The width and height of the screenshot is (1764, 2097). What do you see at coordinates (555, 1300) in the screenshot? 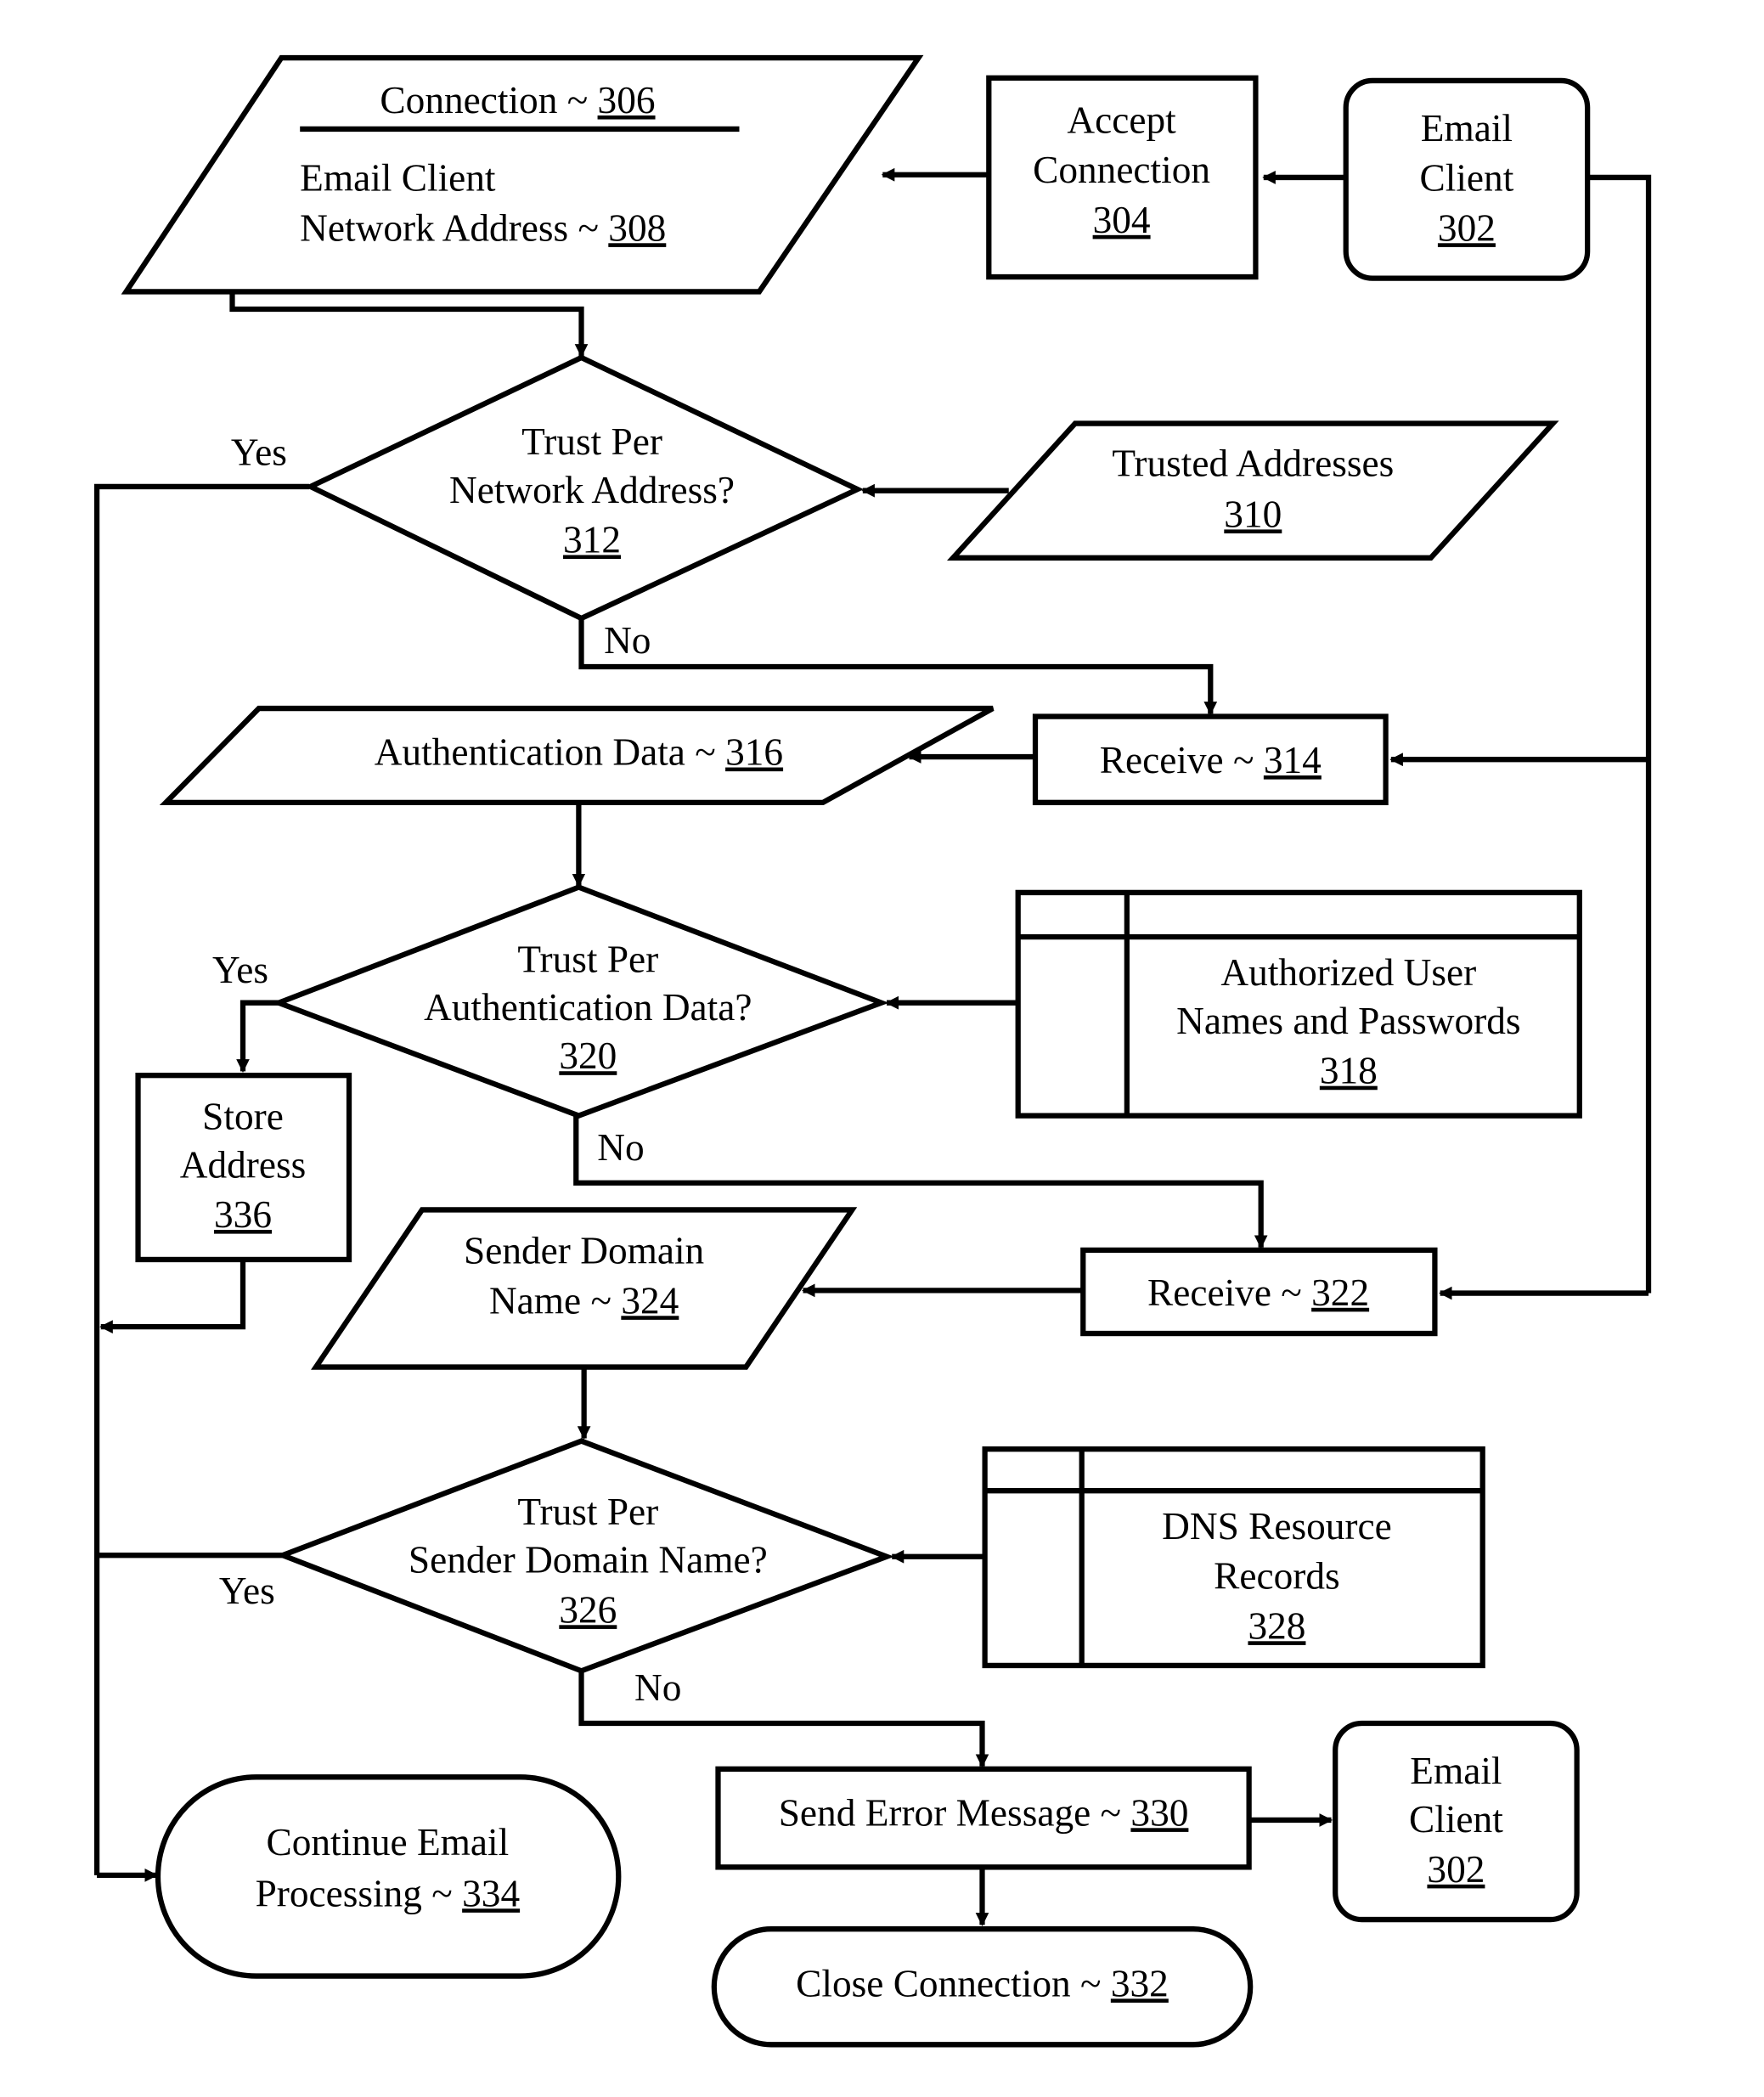
I see `sender-domain-label-2: Name ~` at bounding box center [555, 1300].